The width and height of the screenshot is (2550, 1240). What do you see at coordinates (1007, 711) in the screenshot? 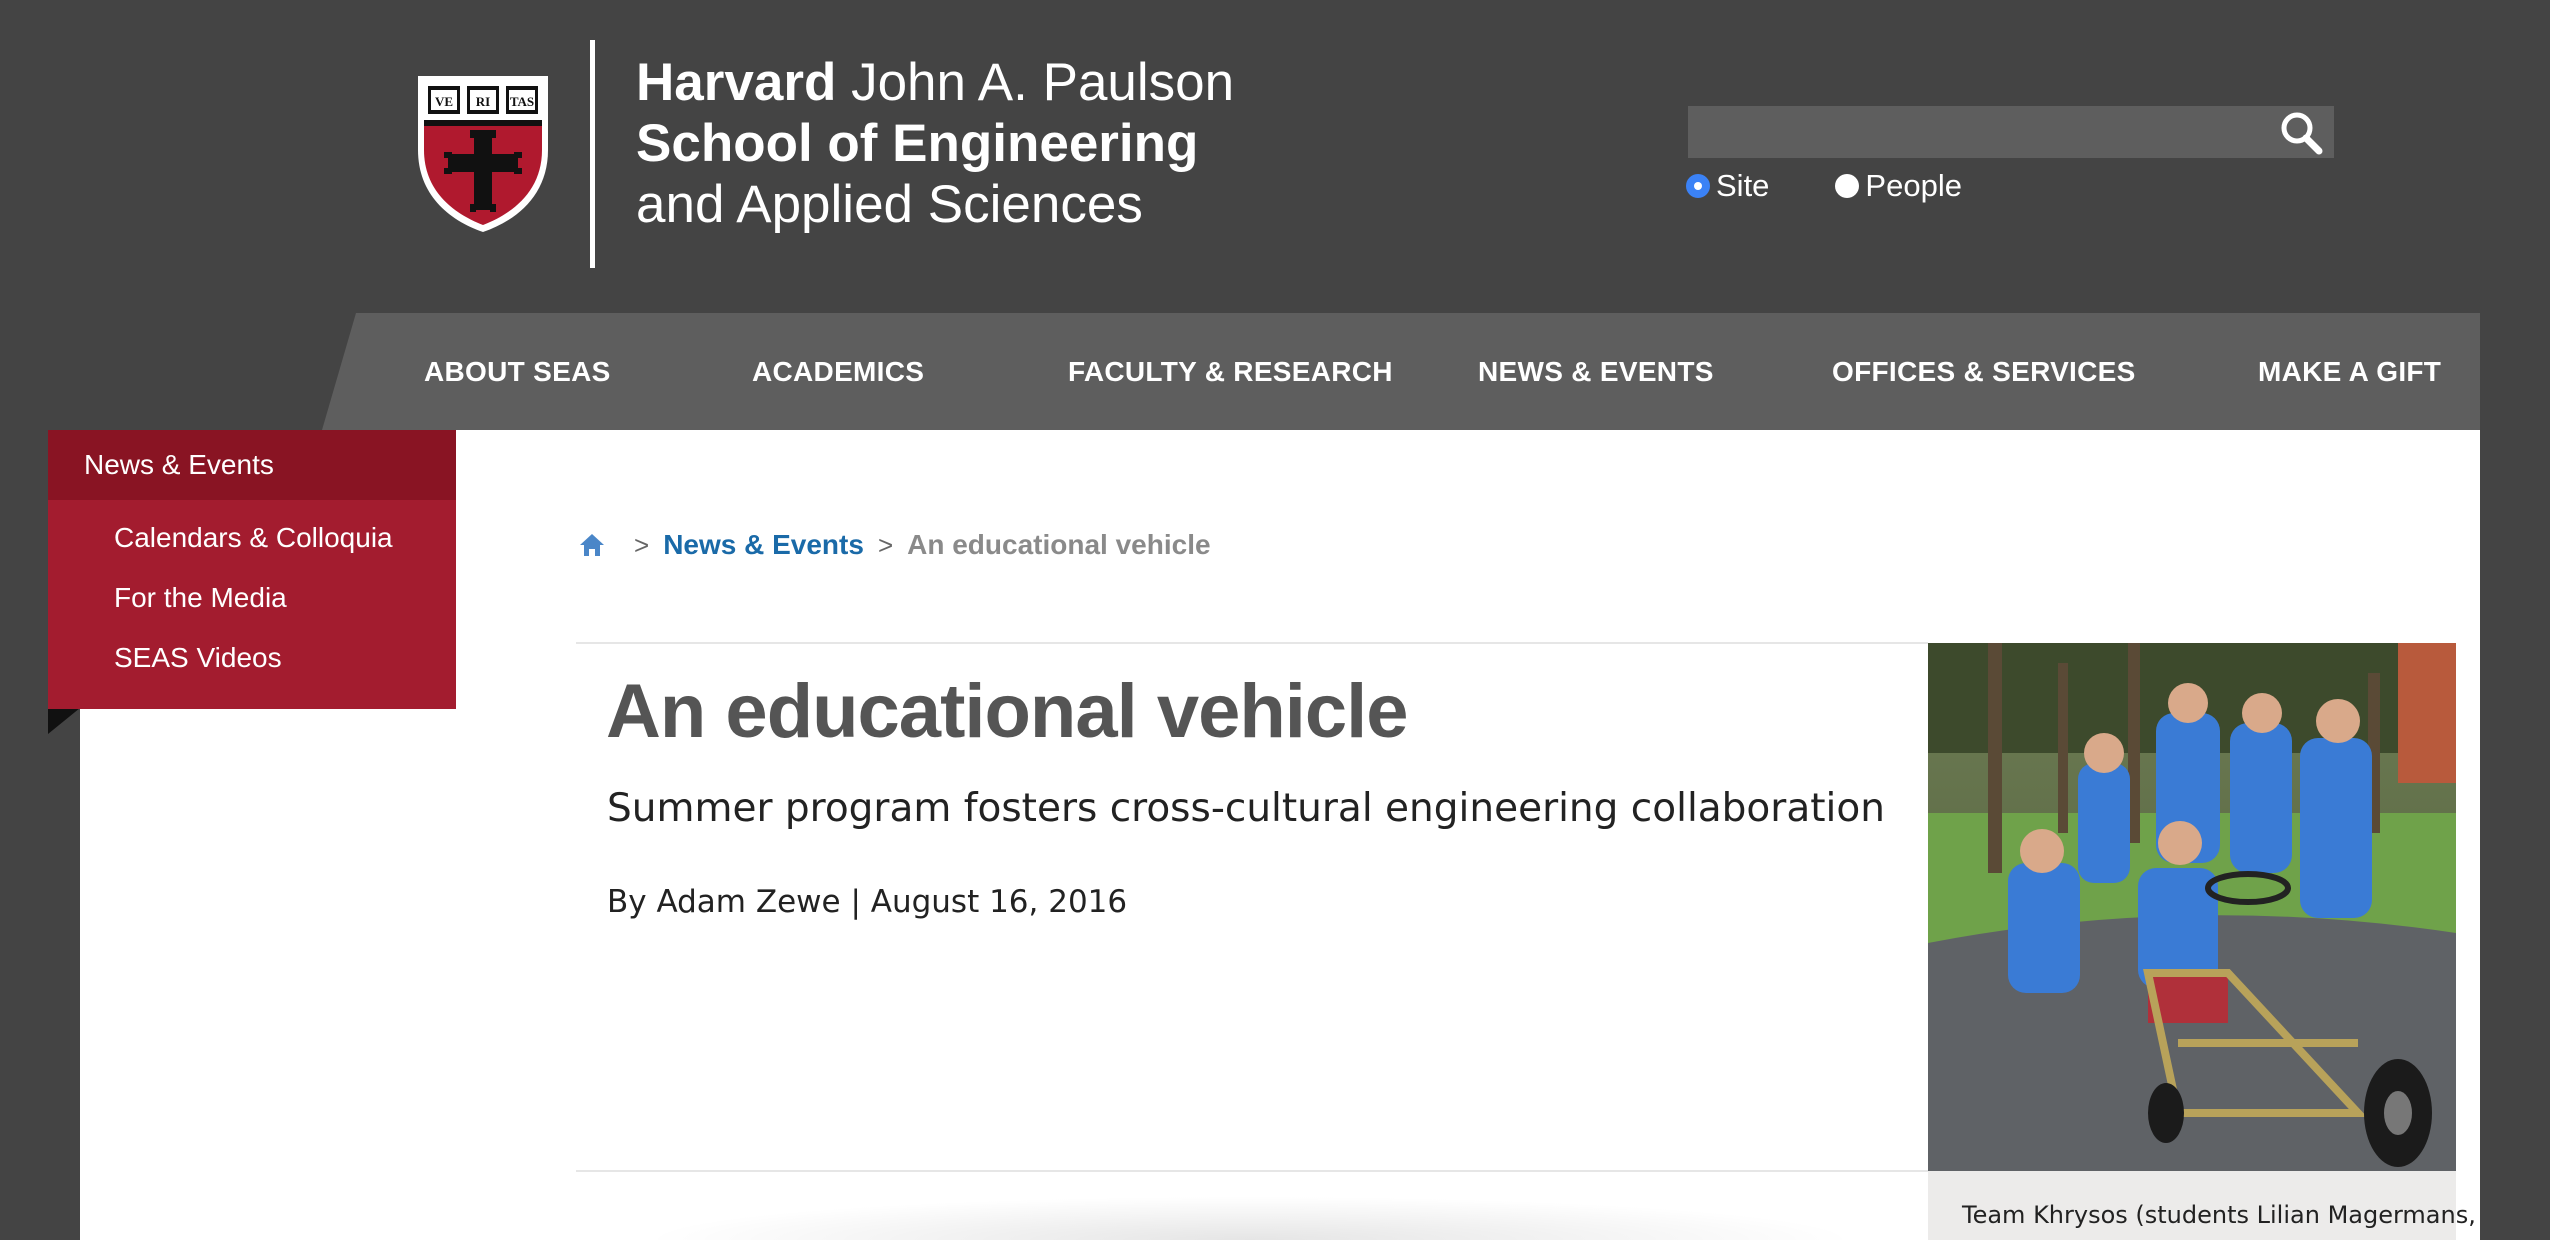
I see `article-title: An educational vehicle` at bounding box center [1007, 711].